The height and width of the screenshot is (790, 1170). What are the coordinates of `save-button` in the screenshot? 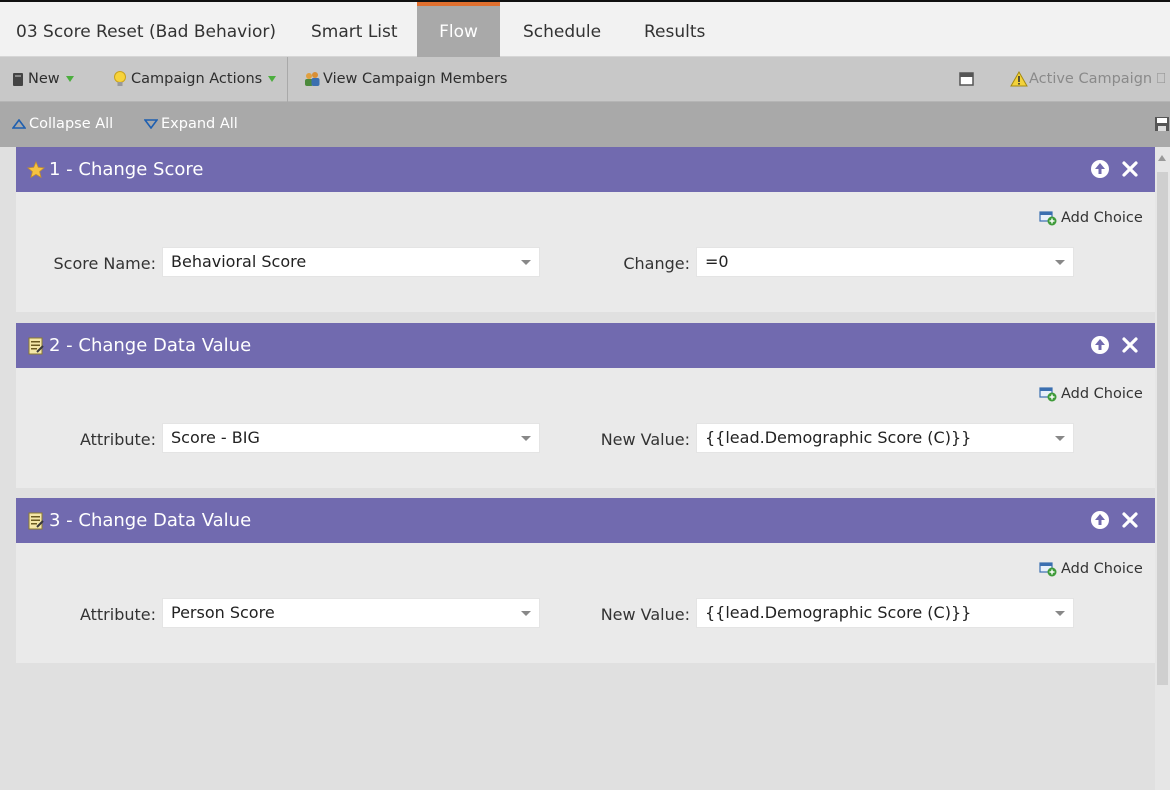 It's located at (1162, 124).